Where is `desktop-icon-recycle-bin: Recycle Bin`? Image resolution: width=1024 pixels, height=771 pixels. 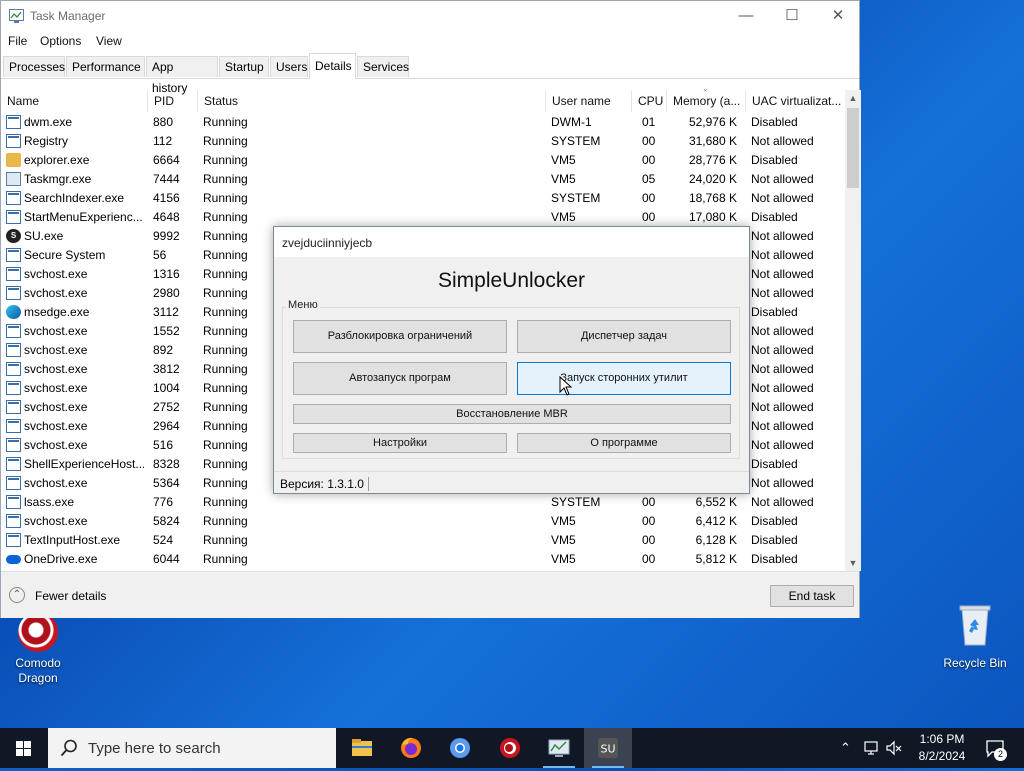 desktop-icon-recycle-bin: Recycle Bin is located at coordinates (975, 636).